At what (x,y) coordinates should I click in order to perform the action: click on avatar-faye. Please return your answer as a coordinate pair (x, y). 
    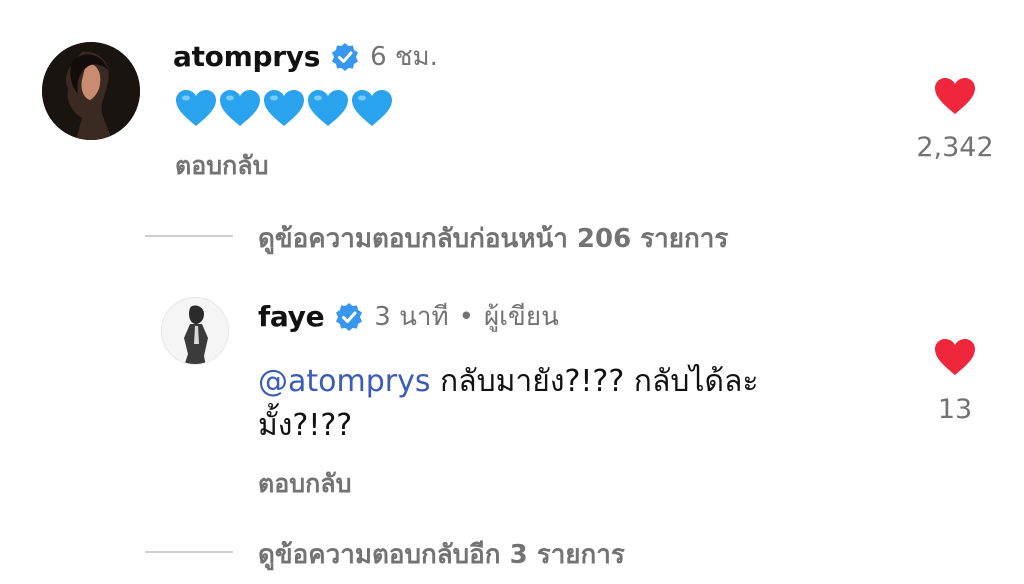
    Looking at the image, I should click on (195, 331).